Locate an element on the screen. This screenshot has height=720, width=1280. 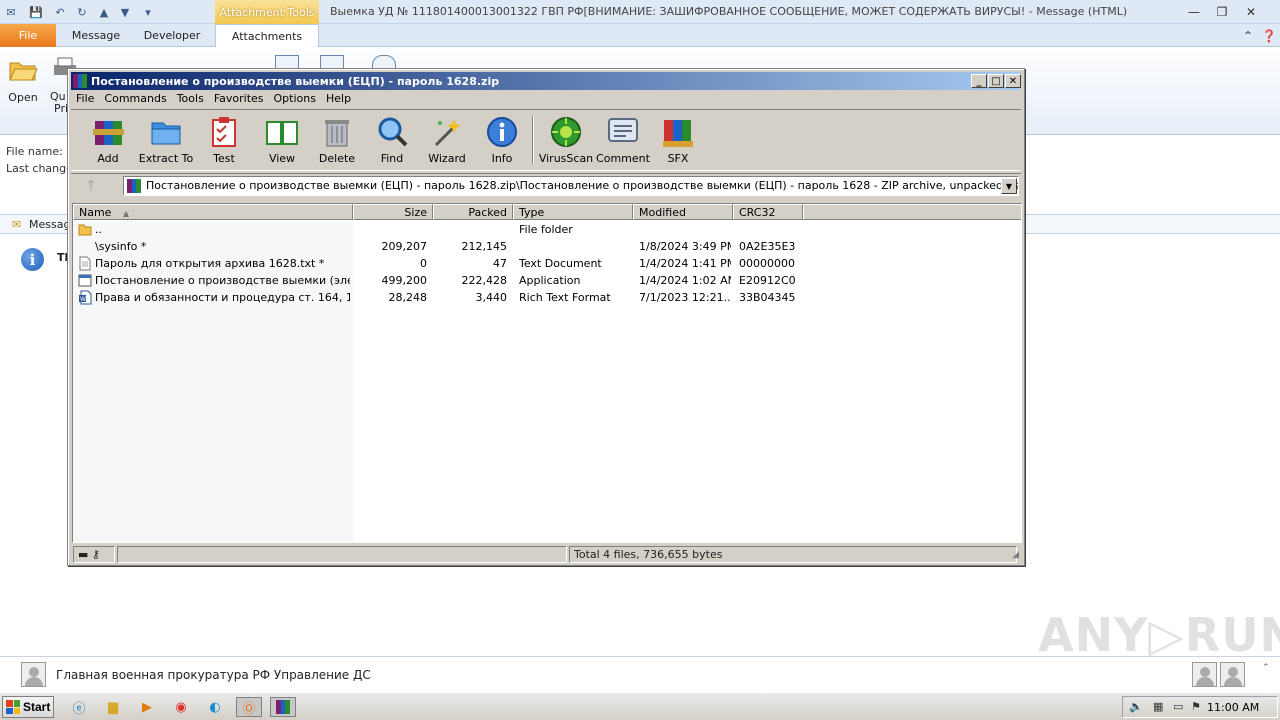
column-header-name: Name ▲ is located at coordinates (213, 212).